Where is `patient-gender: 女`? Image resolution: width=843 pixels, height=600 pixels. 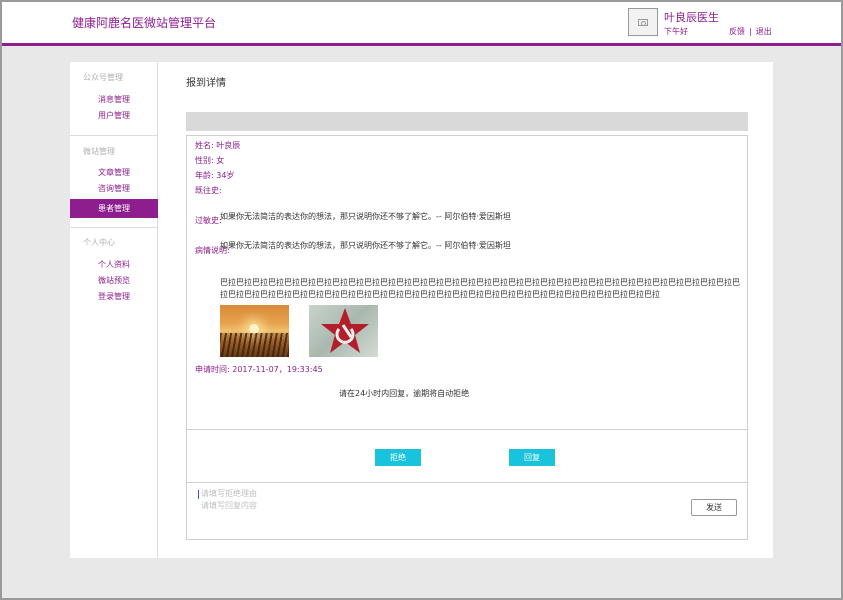 patient-gender: 女 is located at coordinates (220, 160).